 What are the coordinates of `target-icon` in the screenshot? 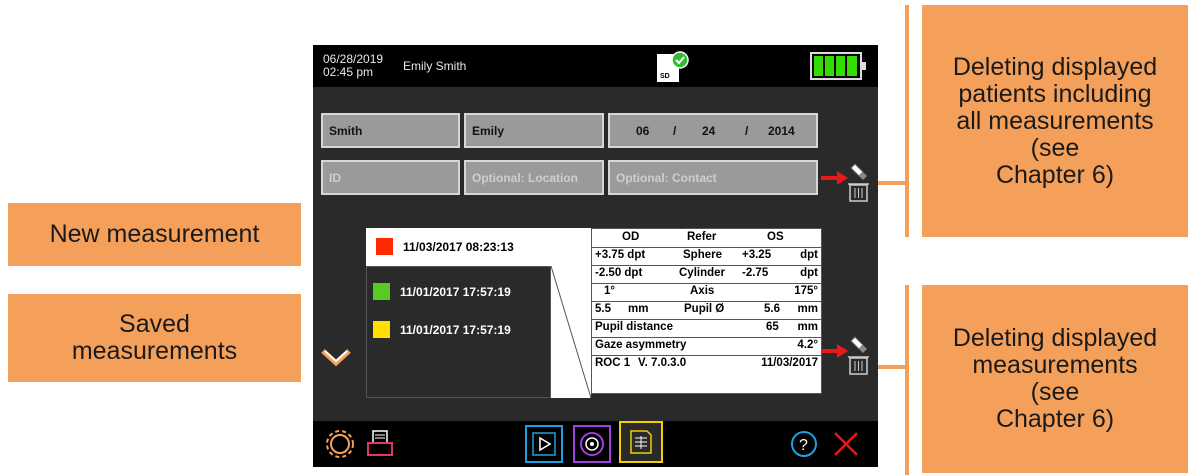 It's located at (592, 444).